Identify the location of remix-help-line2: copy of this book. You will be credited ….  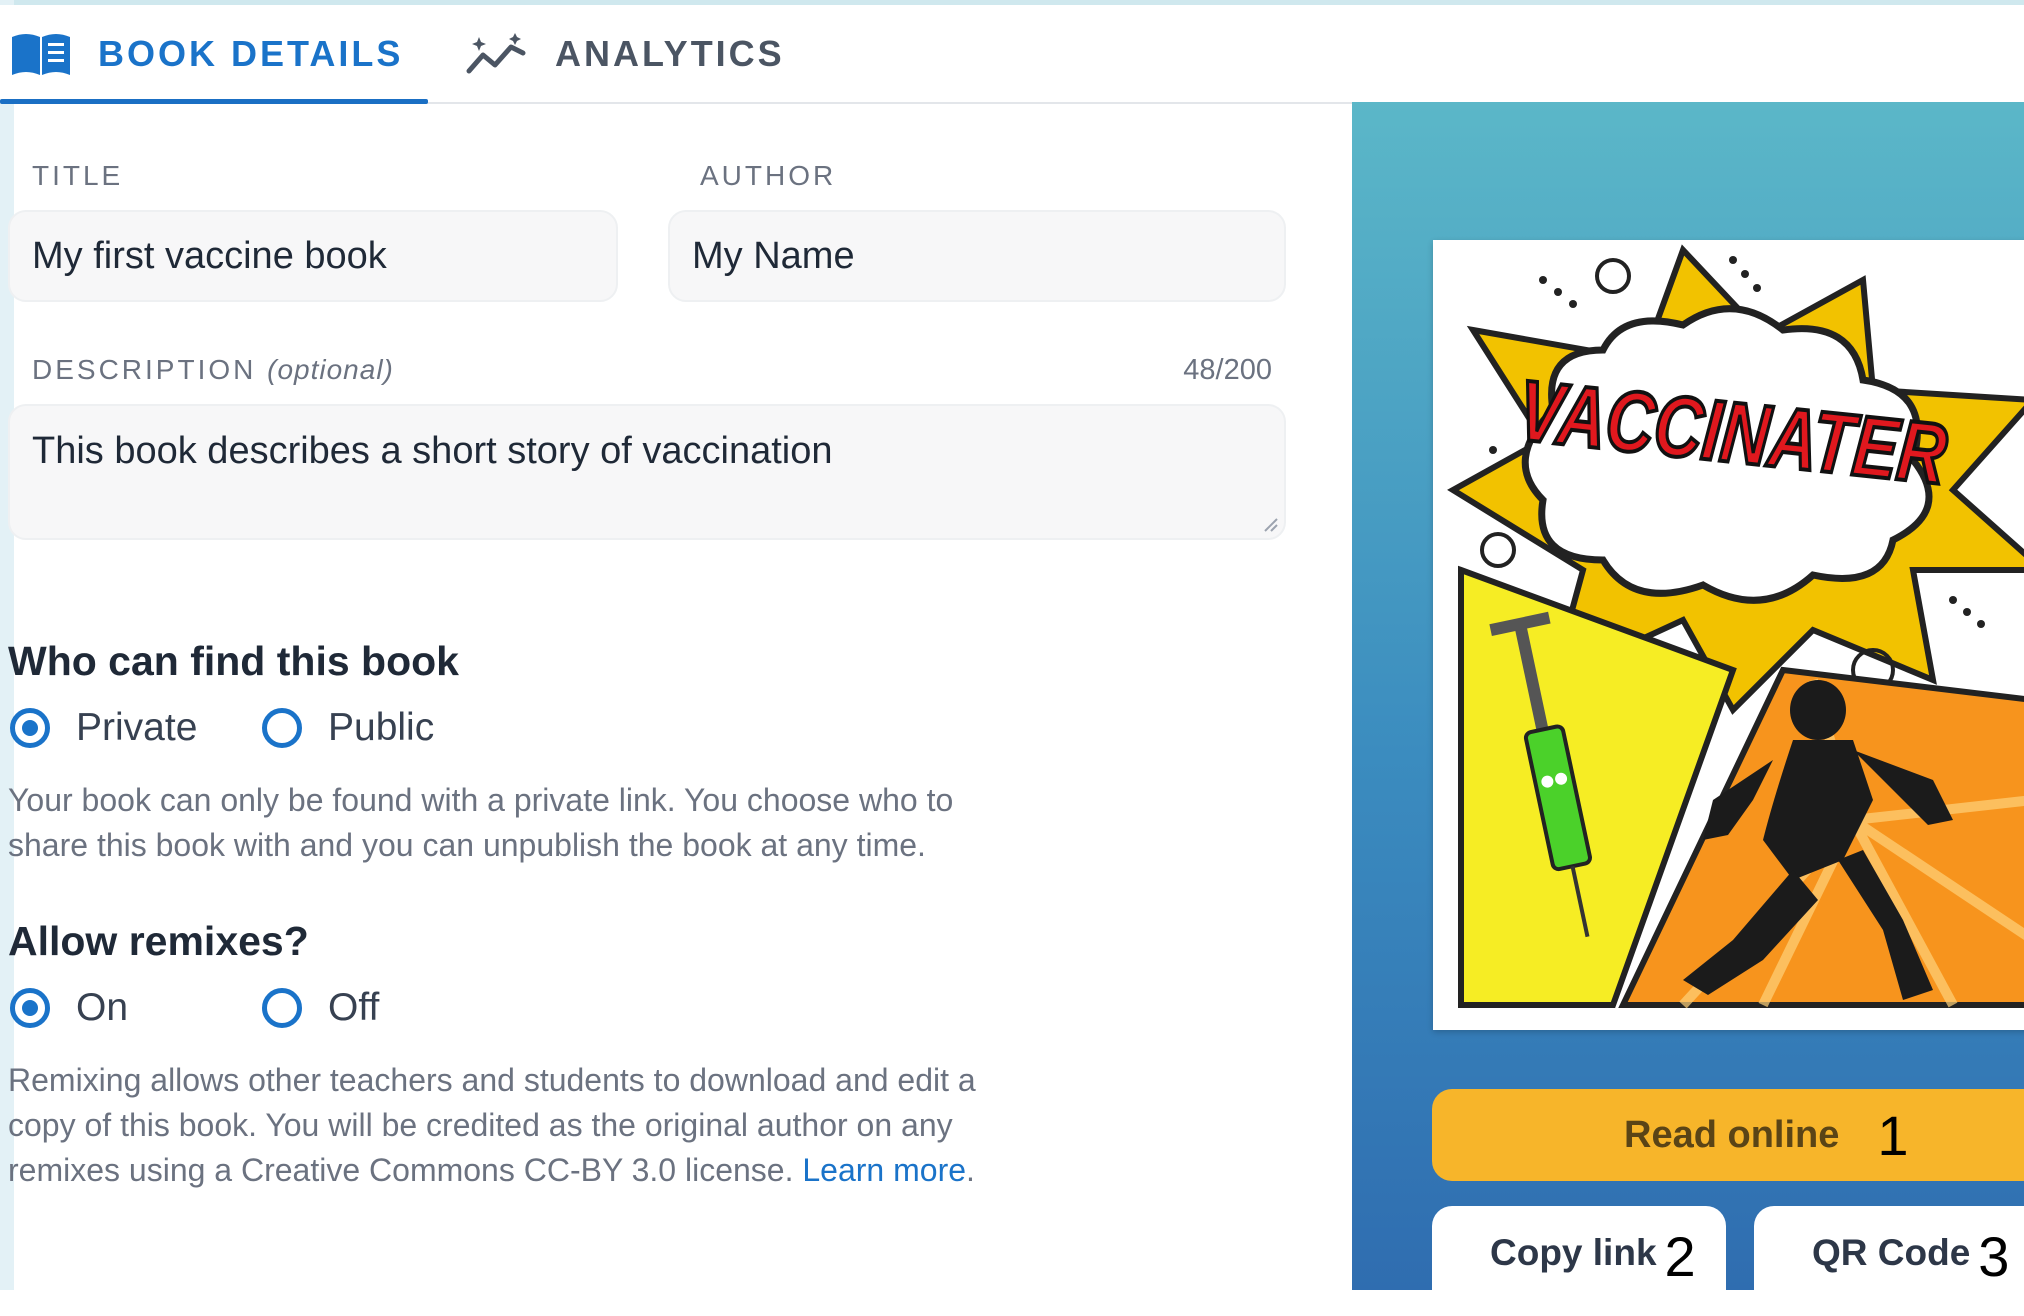
(480, 1125).